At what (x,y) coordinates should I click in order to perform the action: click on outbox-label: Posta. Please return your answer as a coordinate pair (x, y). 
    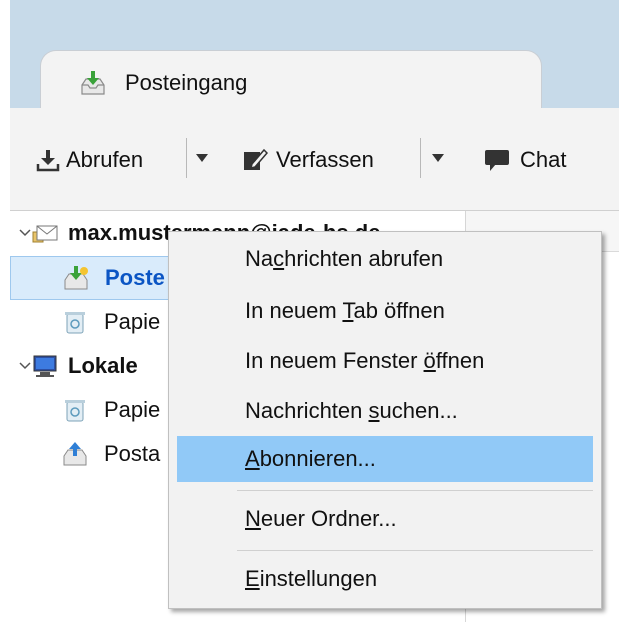
    Looking at the image, I should click on (132, 453).